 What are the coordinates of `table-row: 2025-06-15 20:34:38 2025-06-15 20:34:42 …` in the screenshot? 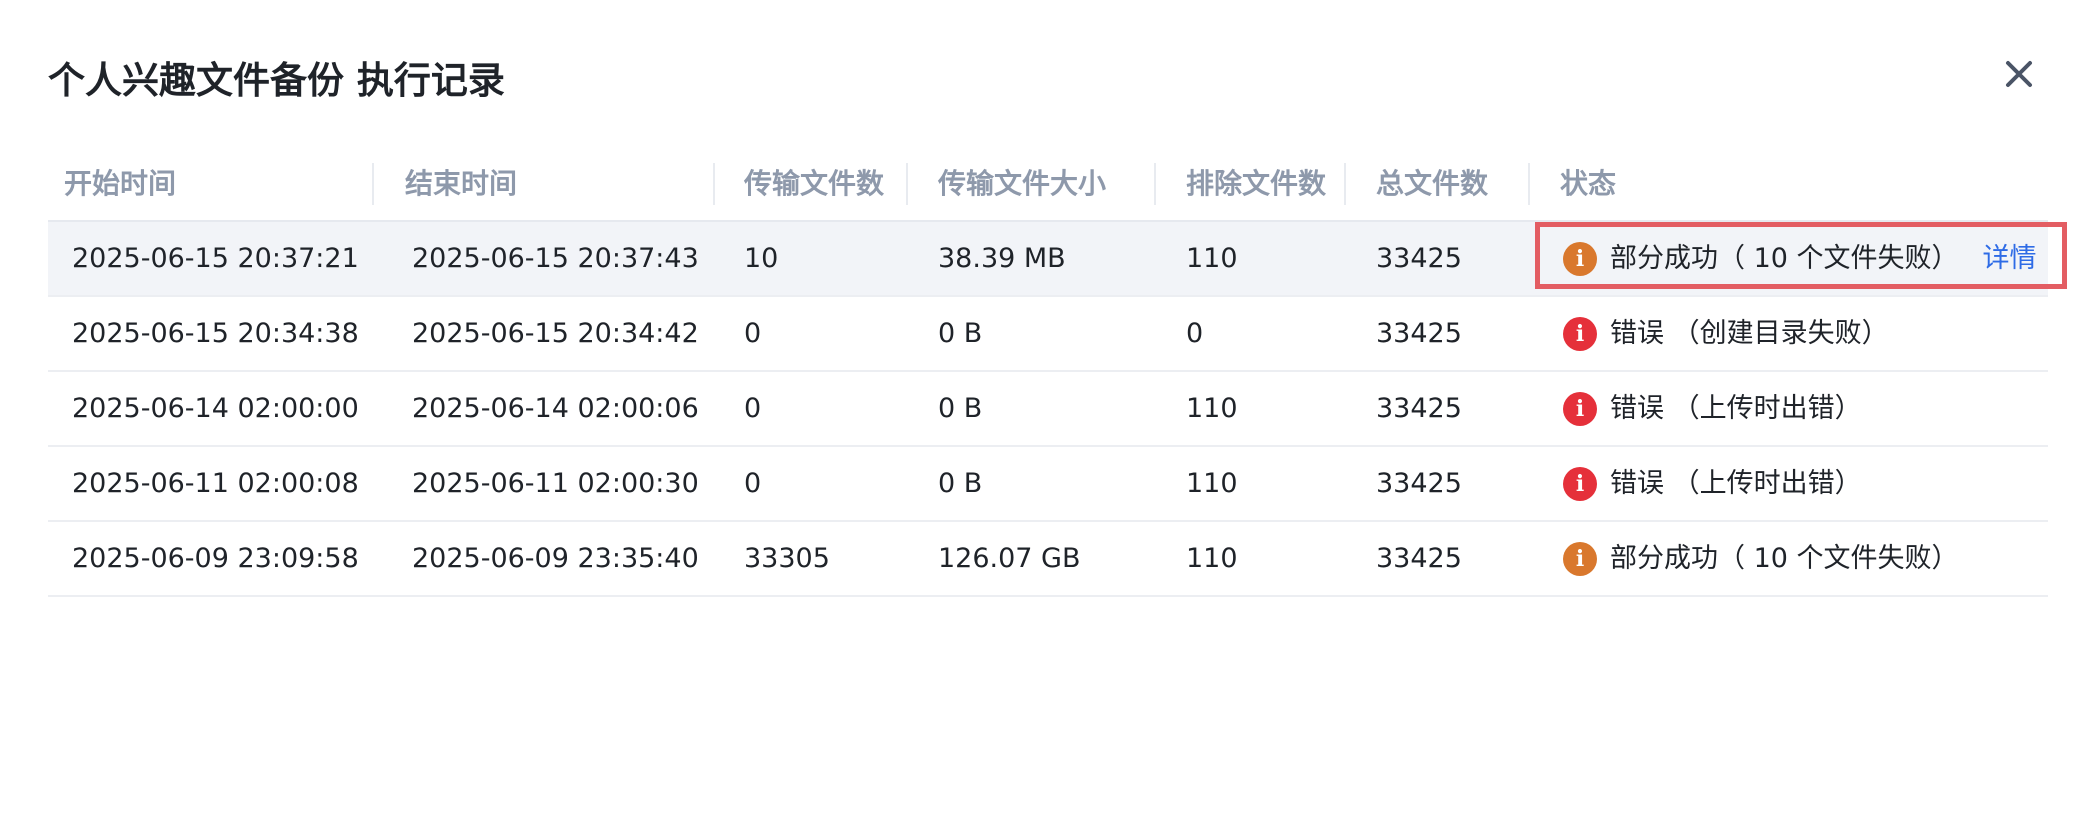 It's located at (1048, 334).